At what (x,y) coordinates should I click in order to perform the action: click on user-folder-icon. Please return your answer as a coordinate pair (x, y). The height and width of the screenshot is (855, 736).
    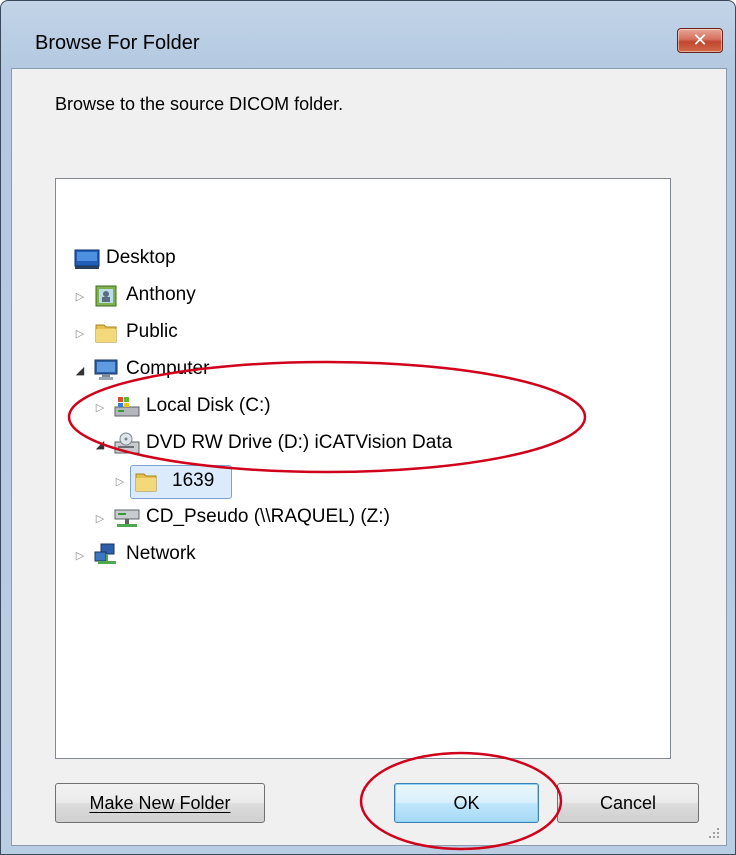
    Looking at the image, I should click on (106, 296).